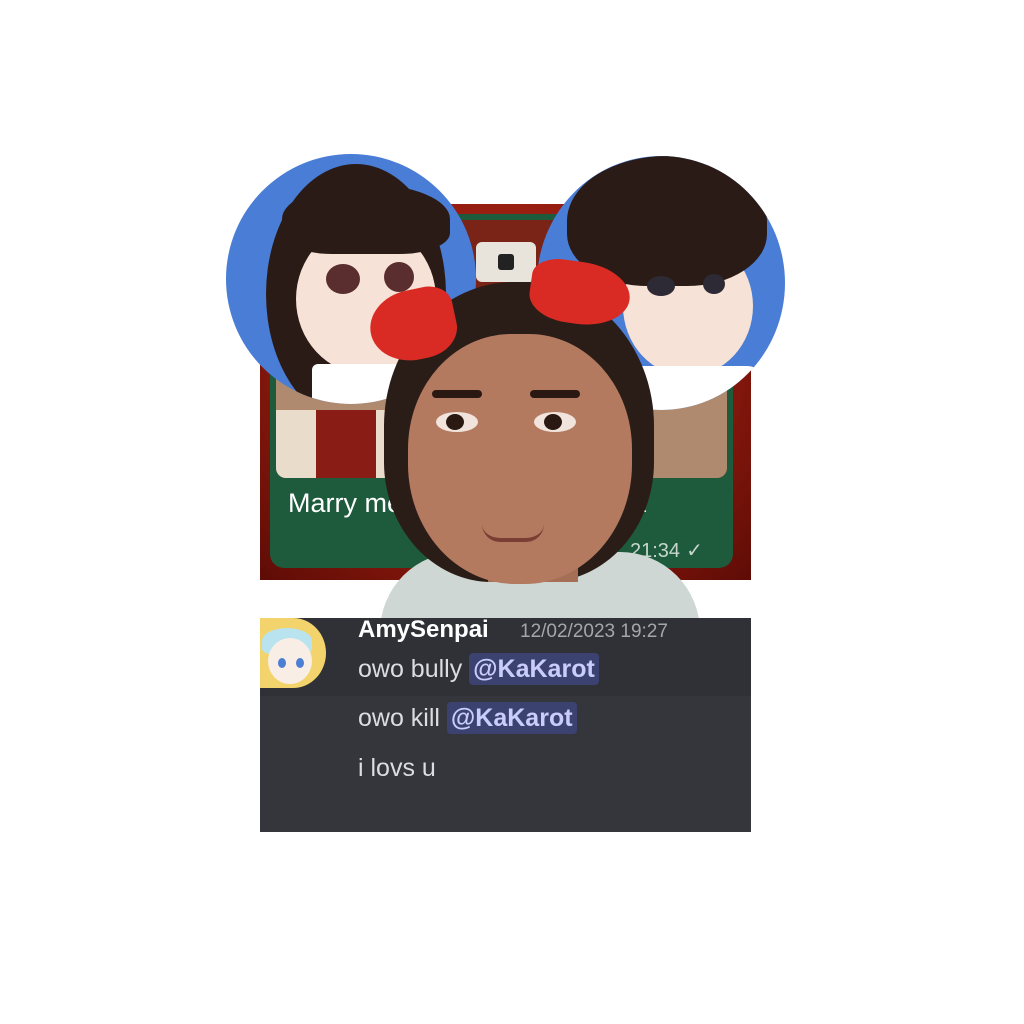 Image resolution: width=1024 pixels, height=1024 pixels. Describe the element at coordinates (714, 284) in the screenshot. I see `boy-eye-right` at that location.